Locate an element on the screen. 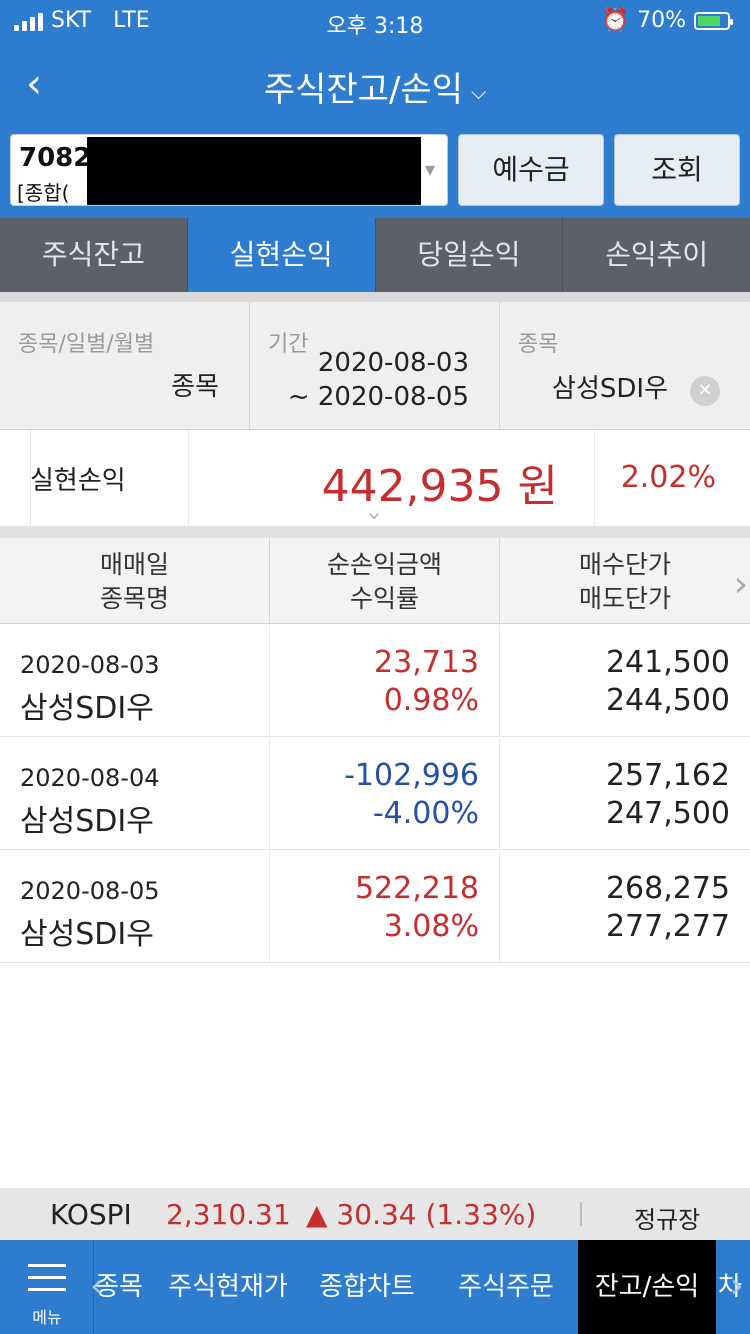 This screenshot has width=750, height=1334. inquiry-button: 조회 is located at coordinates (677, 170).